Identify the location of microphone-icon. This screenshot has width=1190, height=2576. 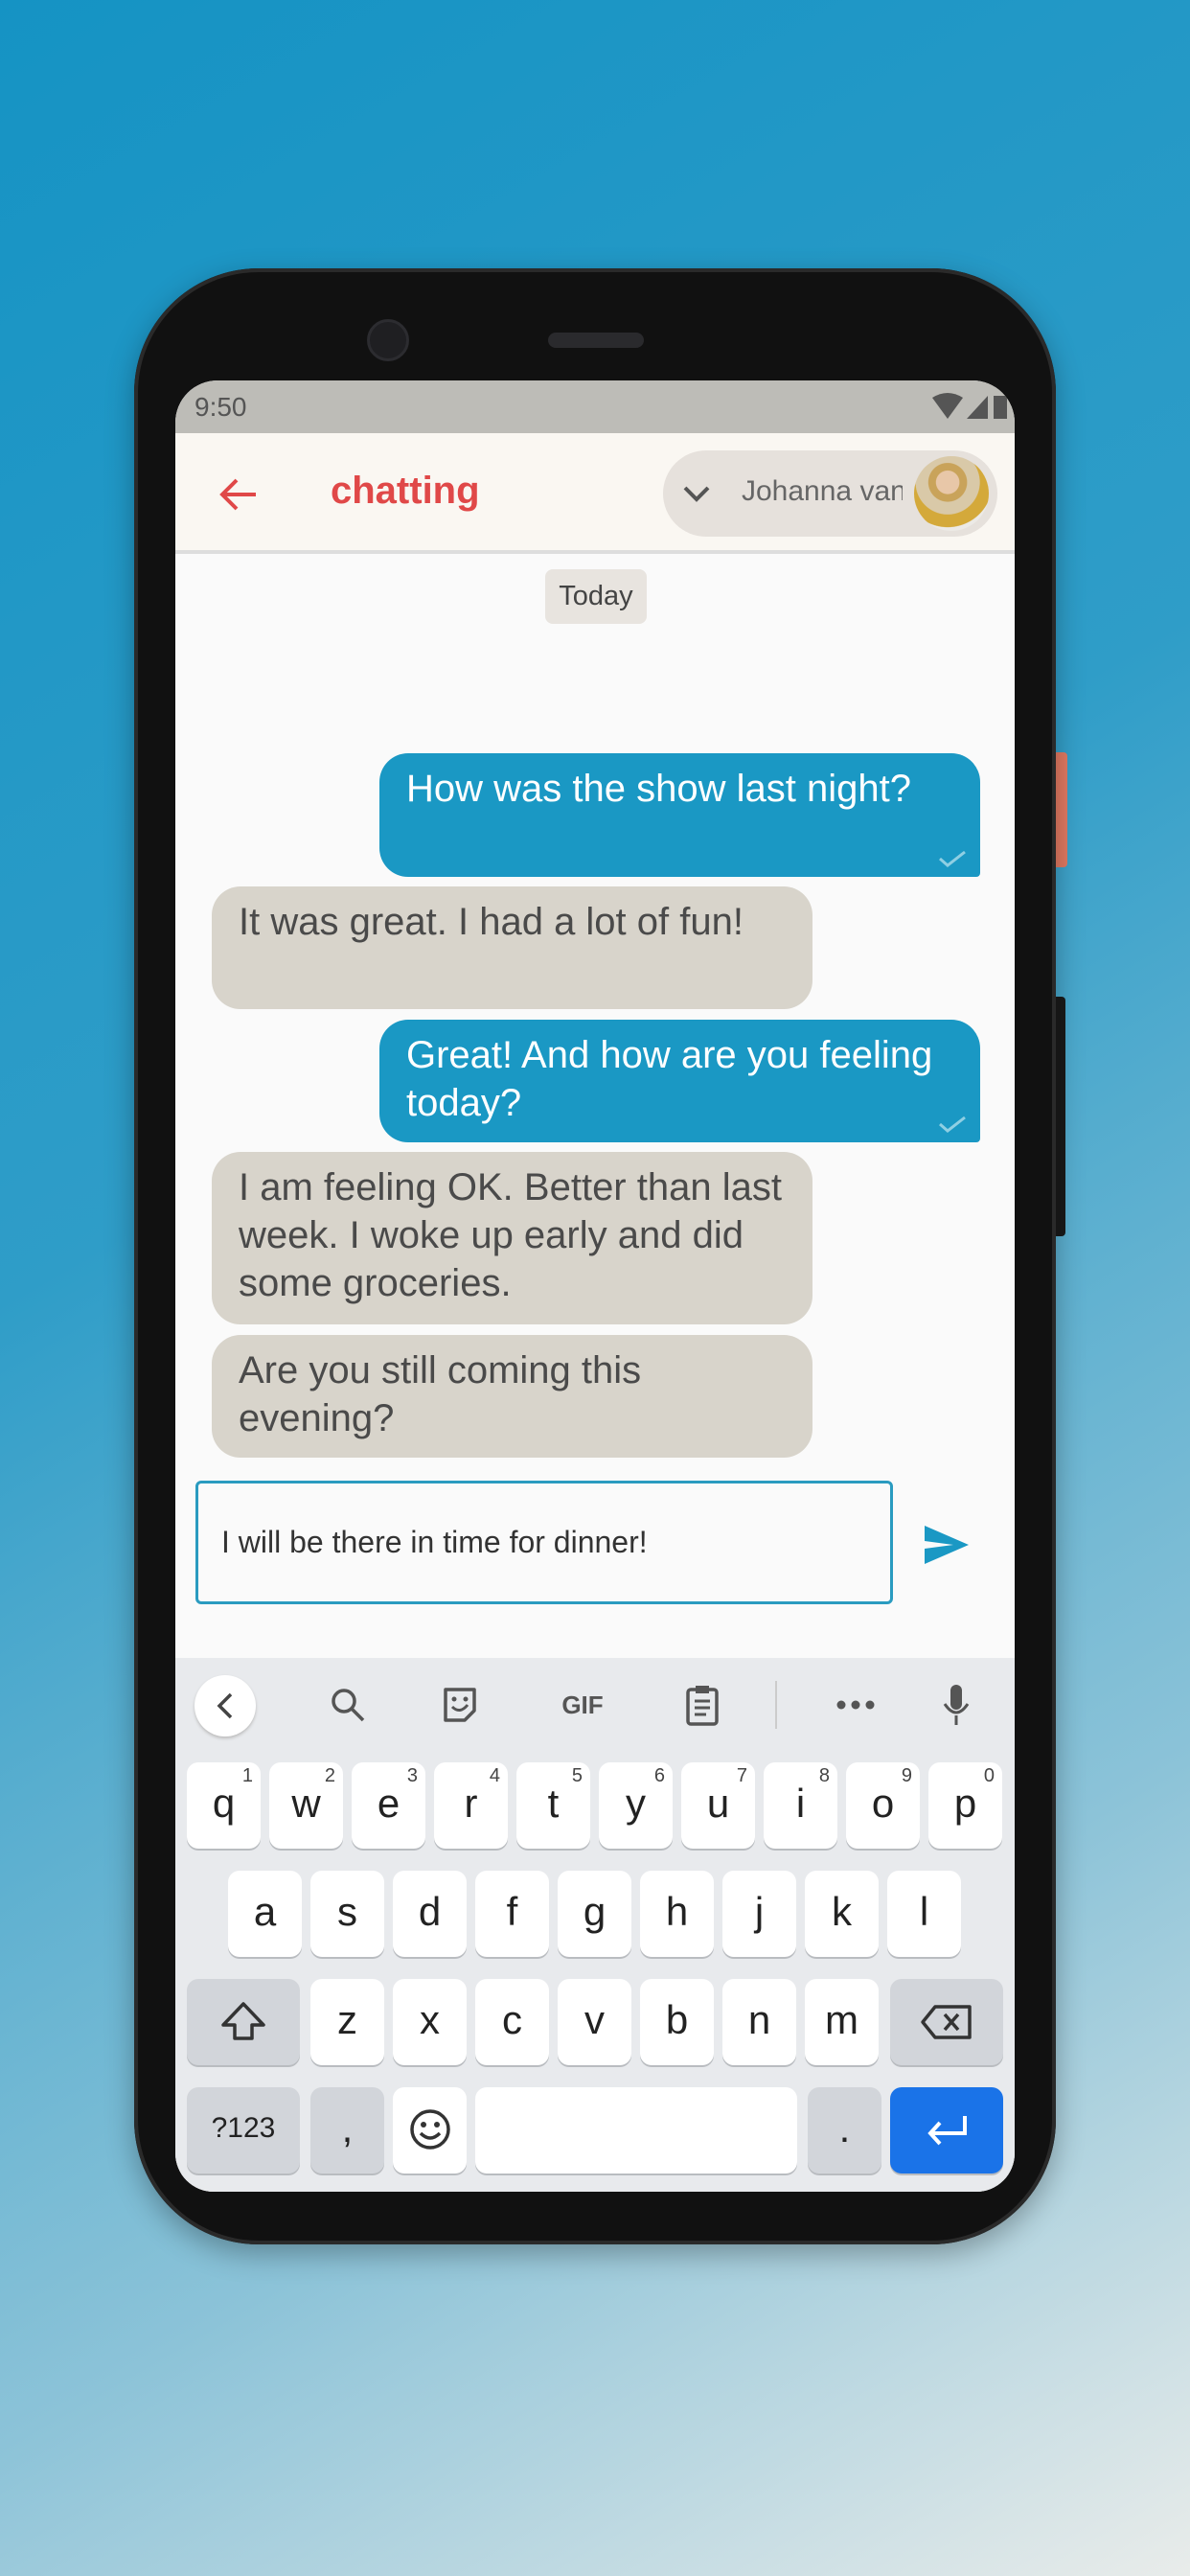
(957, 1705).